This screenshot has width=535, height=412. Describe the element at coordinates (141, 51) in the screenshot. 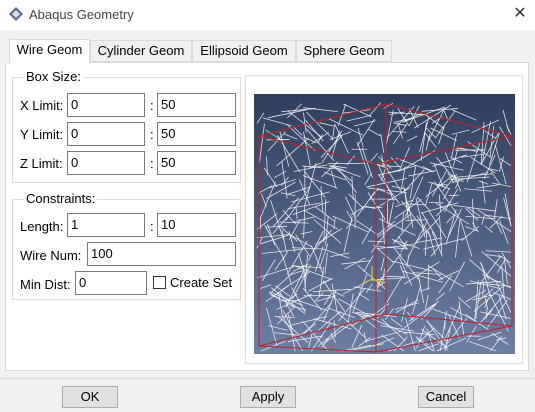

I see `tab-cylinder-geom: Cylinder Geom` at that location.